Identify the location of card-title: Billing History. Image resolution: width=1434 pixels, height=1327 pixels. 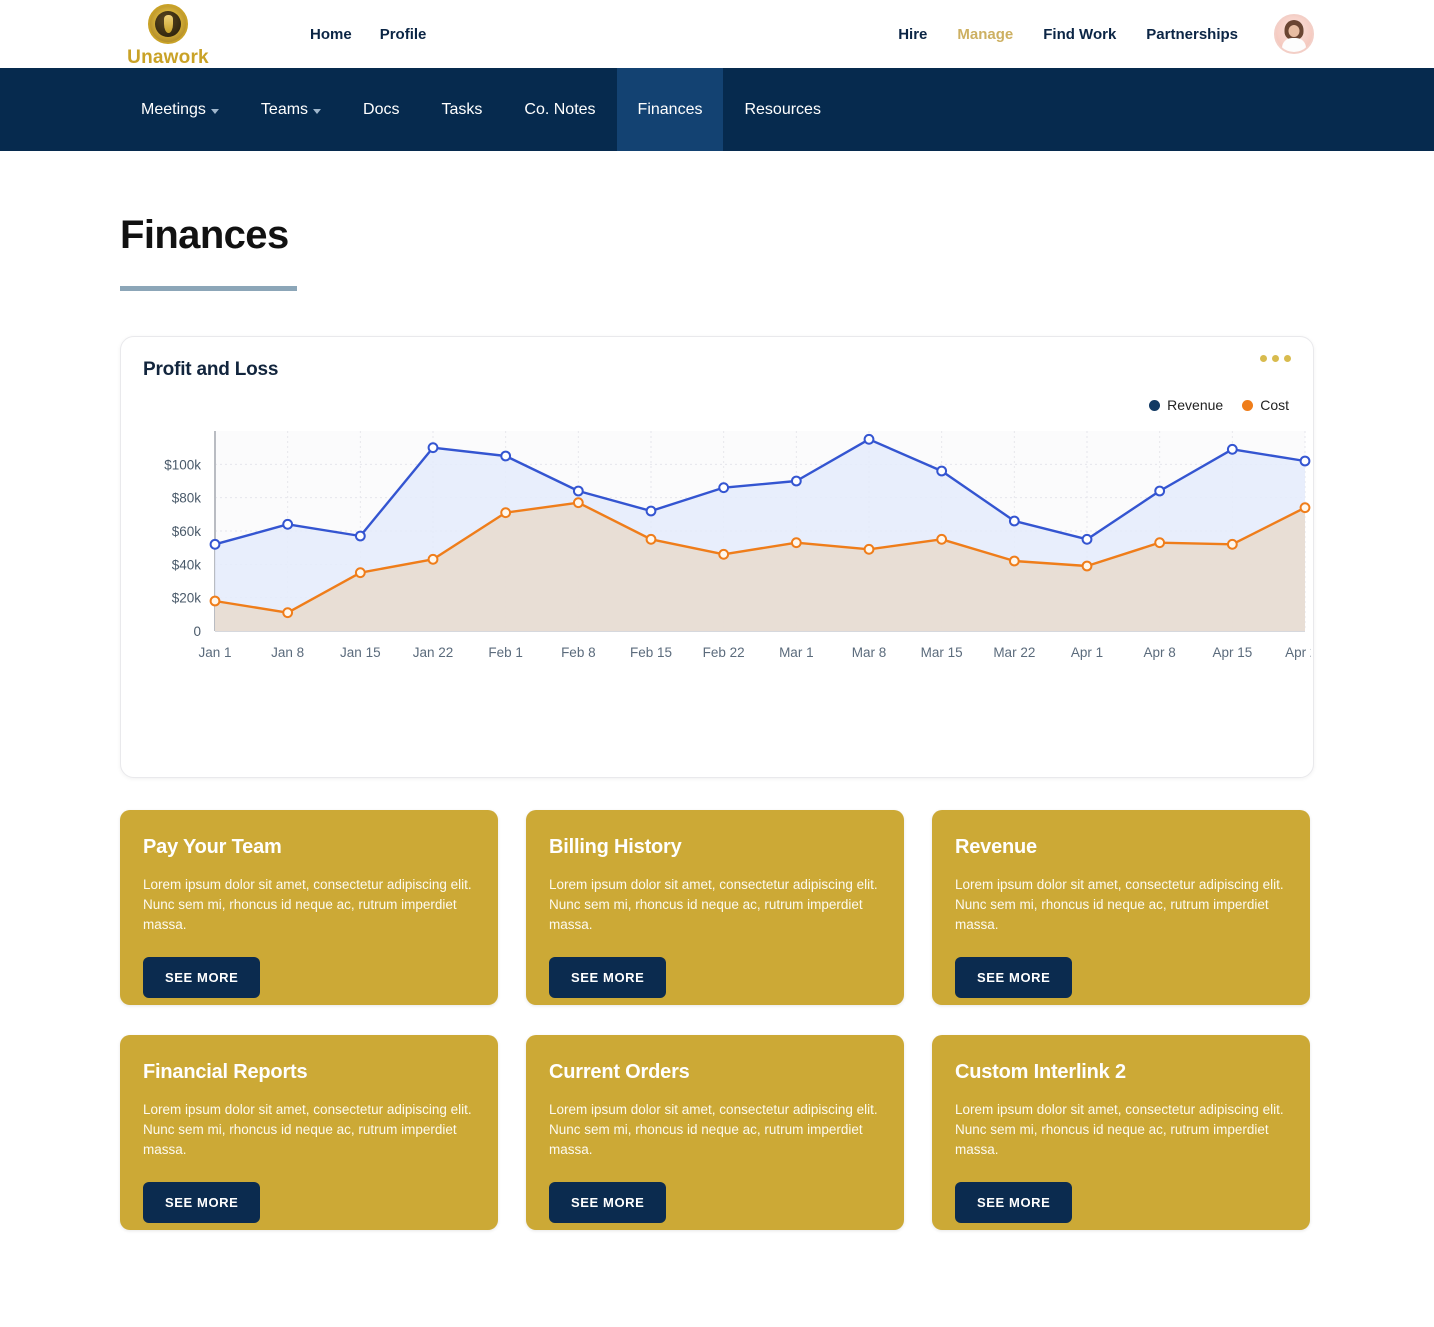
(615, 847).